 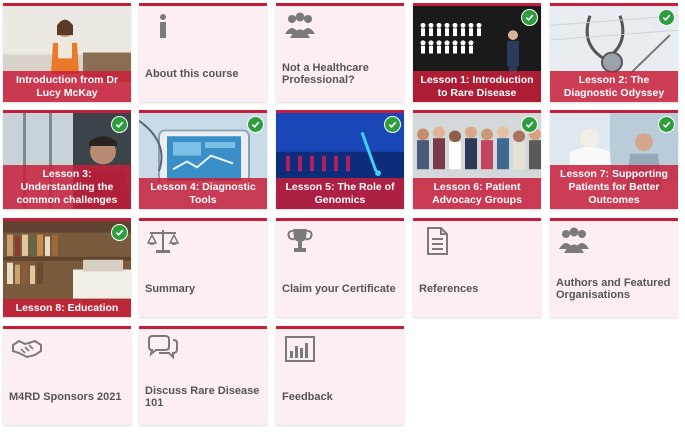 I want to click on scales-icon, so click(x=163, y=241).